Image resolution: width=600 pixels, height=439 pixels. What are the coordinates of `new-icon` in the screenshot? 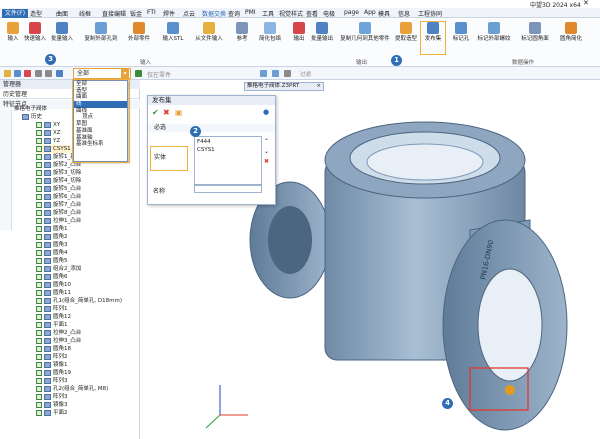 It's located at (7, 73).